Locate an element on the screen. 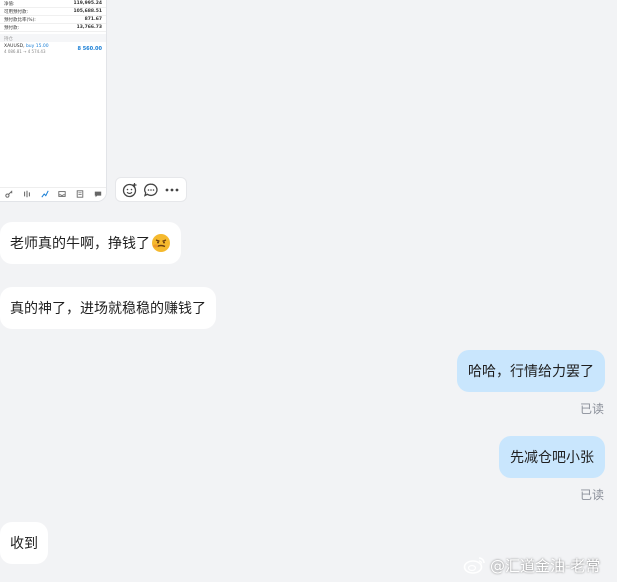 The height and width of the screenshot is (582, 617). reply-icon is located at coordinates (151, 190).